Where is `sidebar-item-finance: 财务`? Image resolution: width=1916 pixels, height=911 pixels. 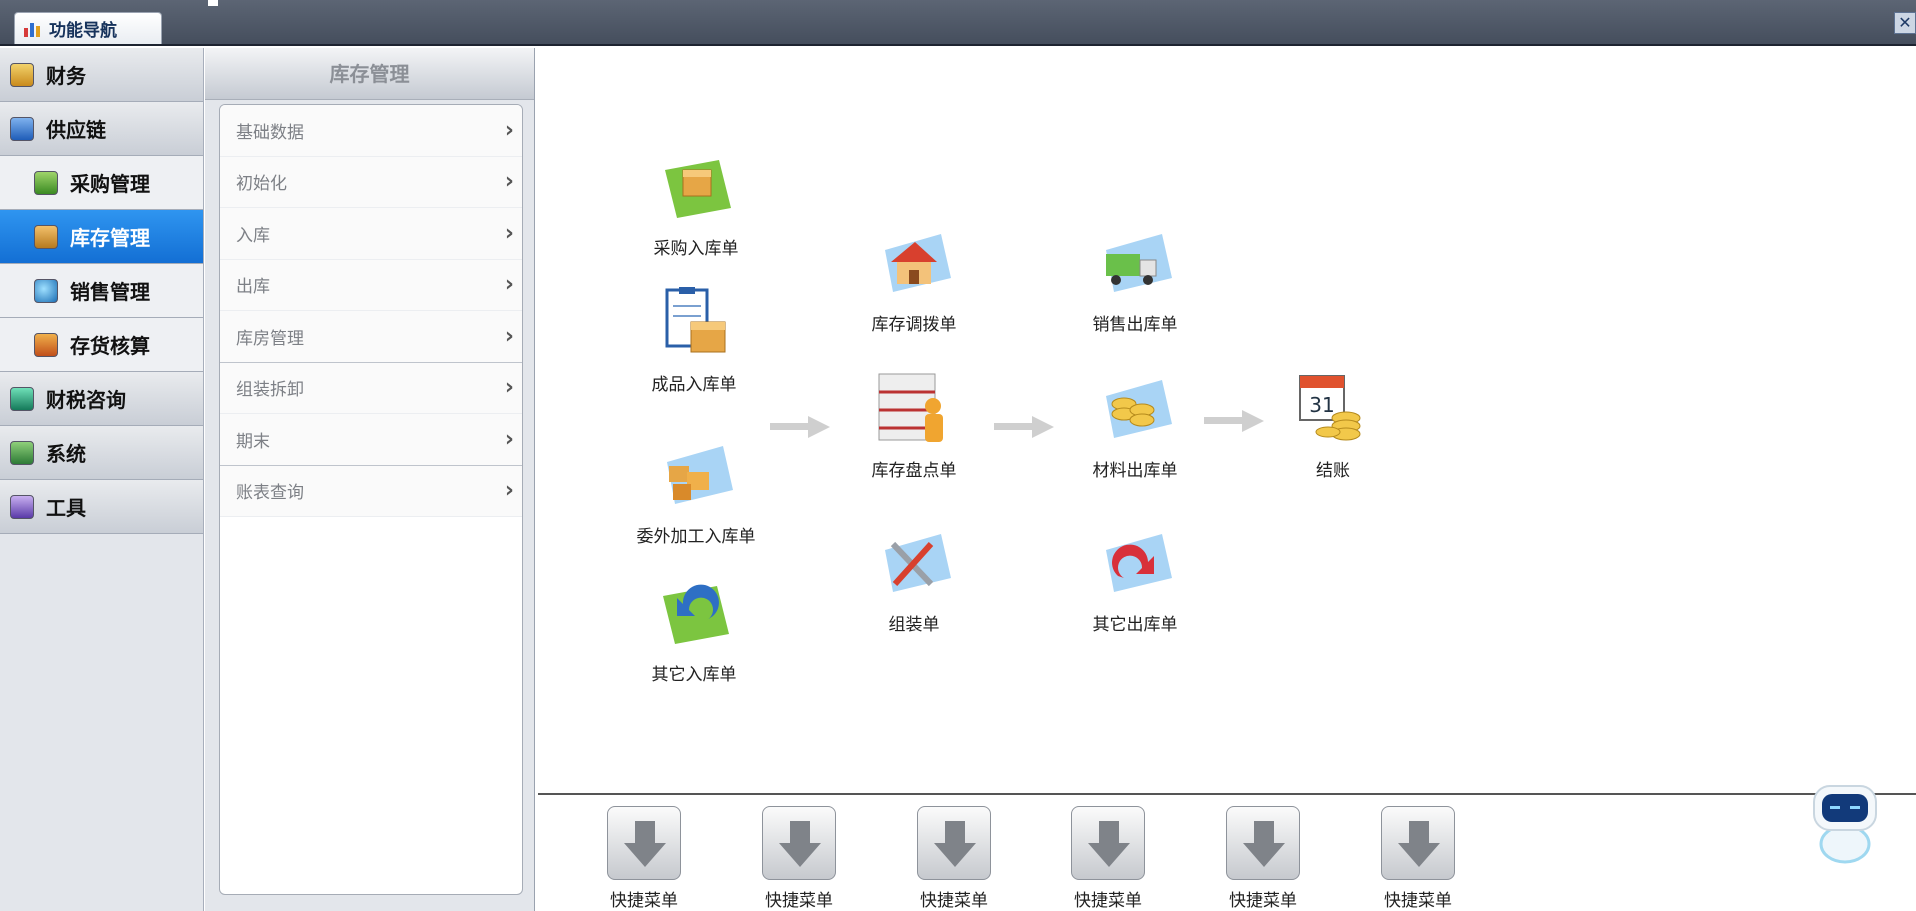
sidebar-item-finance: 财务 is located at coordinates (101, 75).